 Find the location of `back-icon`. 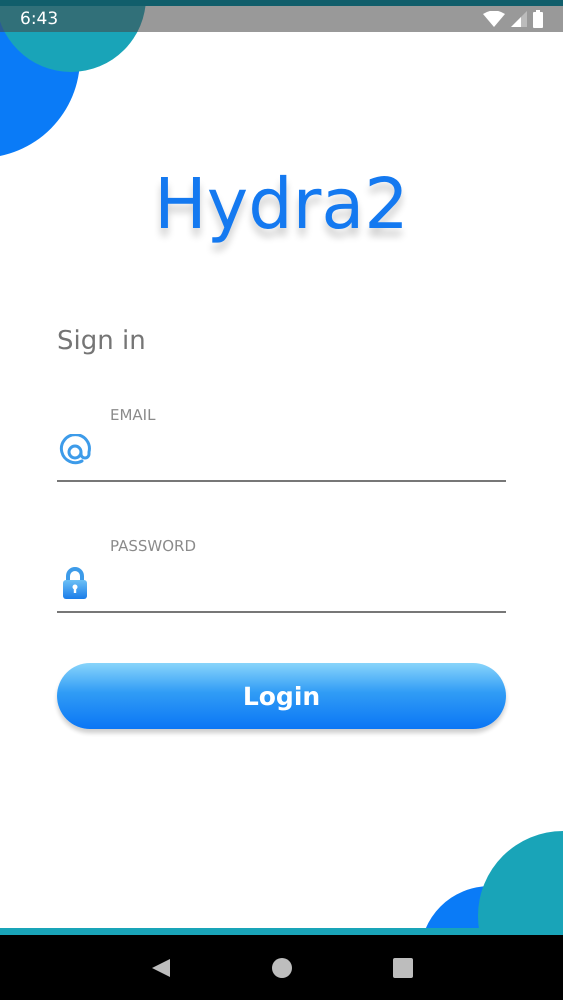

back-icon is located at coordinates (161, 967).